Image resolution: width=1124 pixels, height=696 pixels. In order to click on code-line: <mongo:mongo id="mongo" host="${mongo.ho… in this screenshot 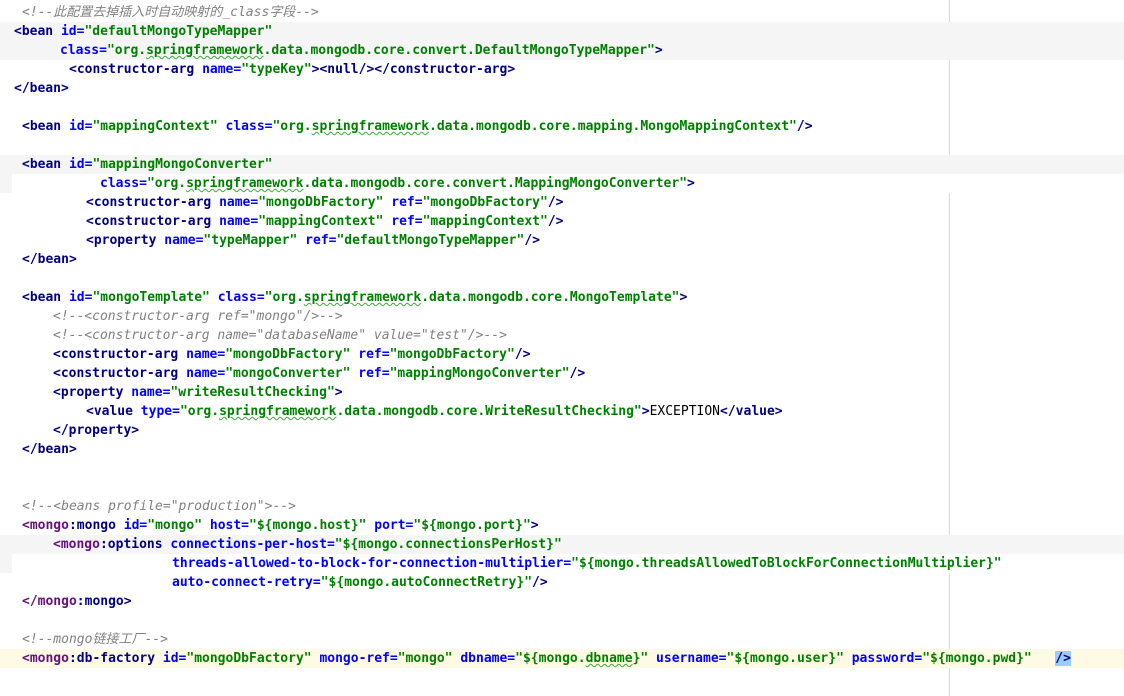, I will do `click(562, 525)`.